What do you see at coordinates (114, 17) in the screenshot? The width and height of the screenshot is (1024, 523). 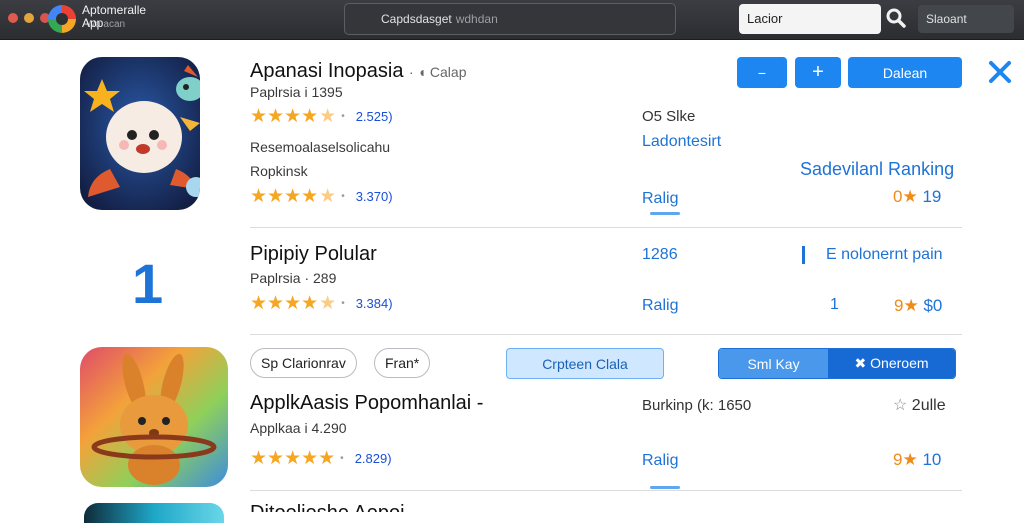 I see `app-name: Aptomeralle App Wa acan` at bounding box center [114, 17].